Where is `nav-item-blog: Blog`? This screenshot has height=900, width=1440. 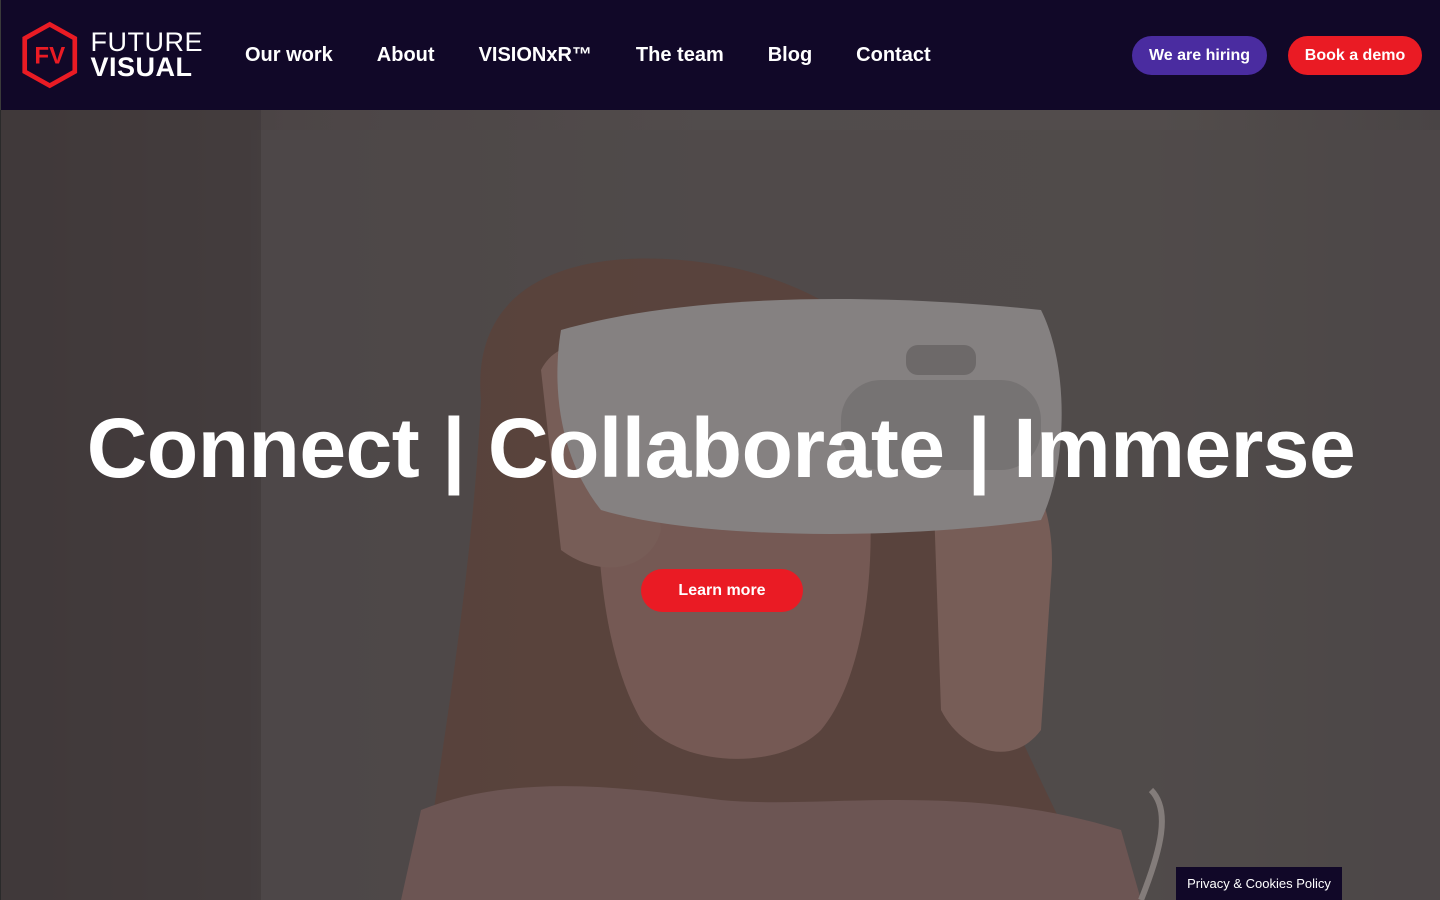
nav-item-blog: Blog is located at coordinates (790, 55).